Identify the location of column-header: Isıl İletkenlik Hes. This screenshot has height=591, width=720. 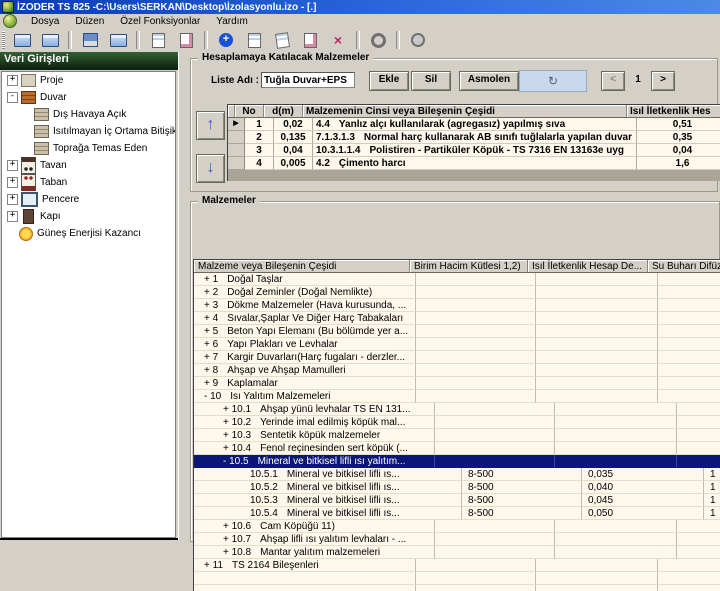
(673, 111).